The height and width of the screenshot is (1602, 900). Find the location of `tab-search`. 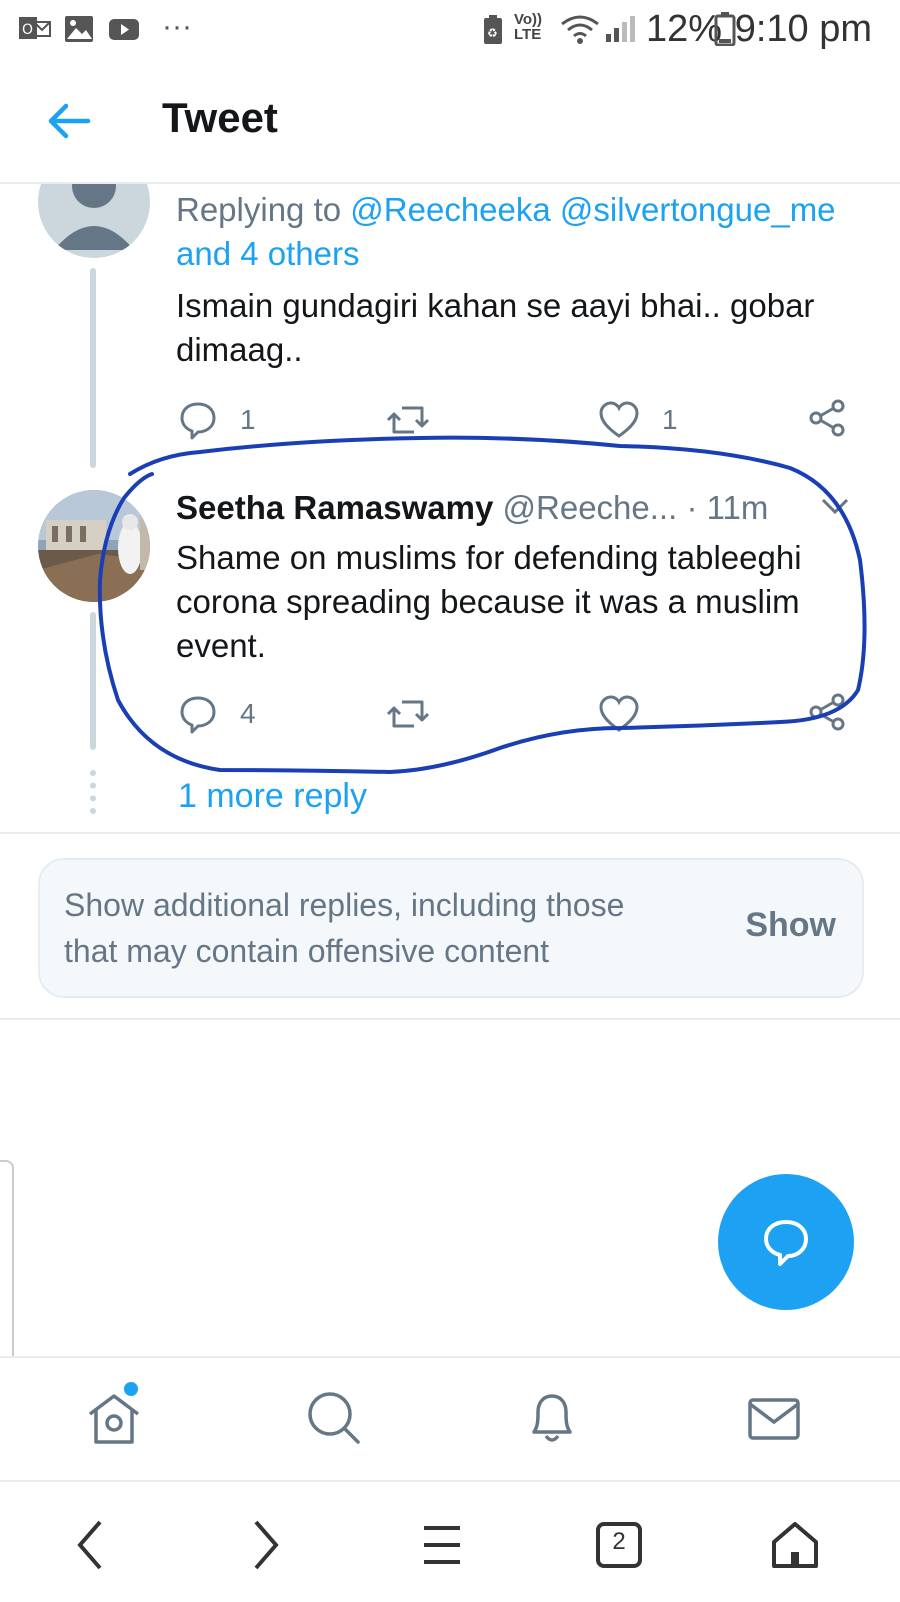

tab-search is located at coordinates (334, 1420).